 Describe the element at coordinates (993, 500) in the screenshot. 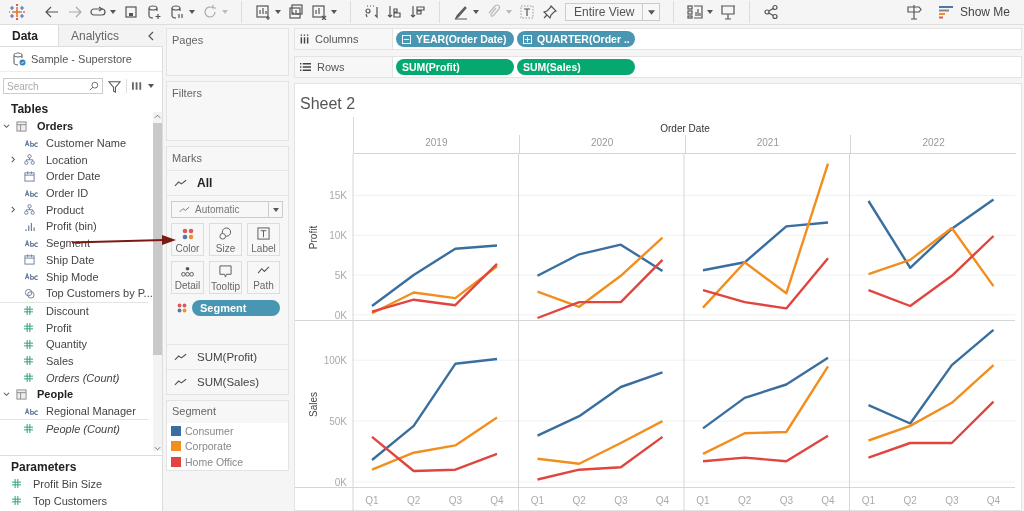

I see `axis-tick-label: Q4` at that location.